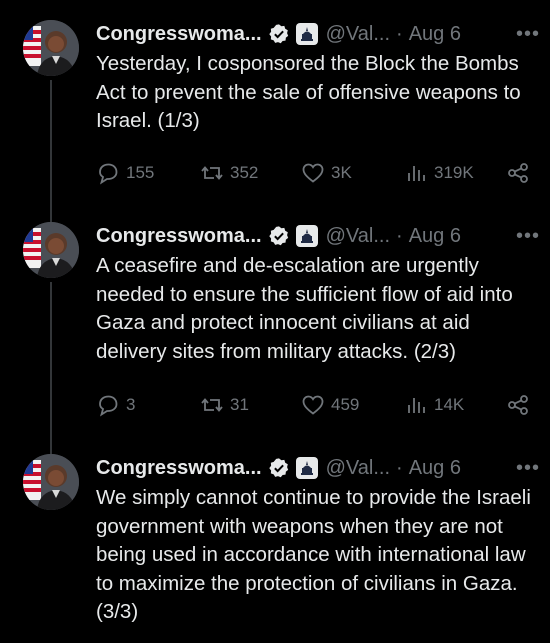 Image resolution: width=550 pixels, height=643 pixels. Describe the element at coordinates (330, 405) in the screenshot. I see `like-button: 459` at that location.